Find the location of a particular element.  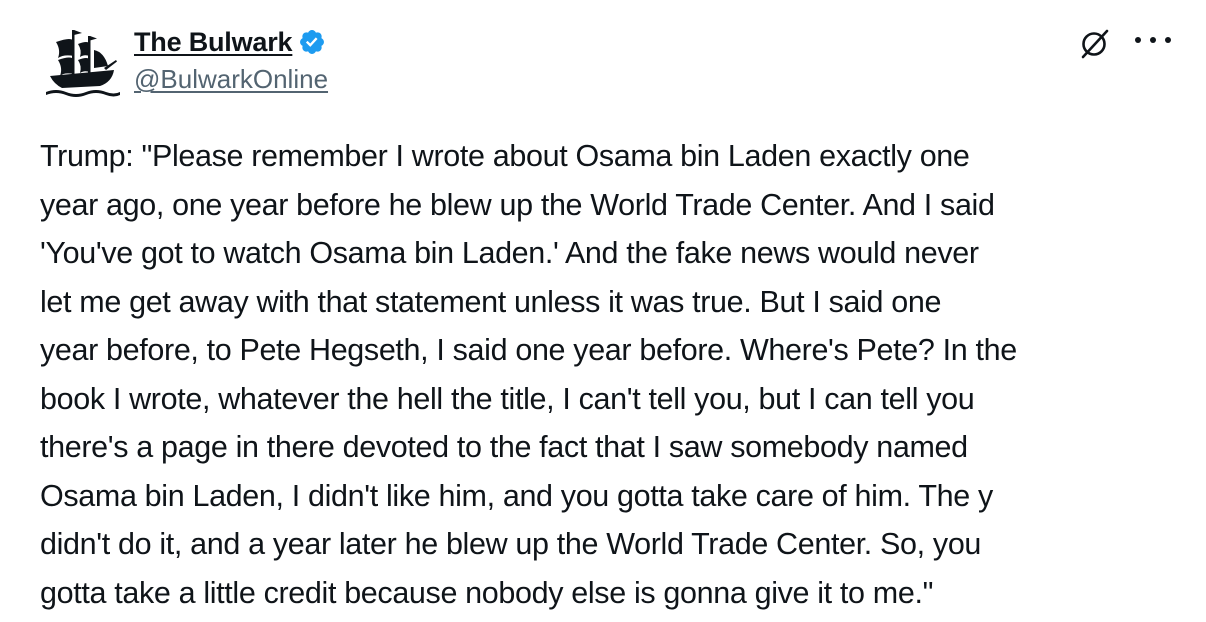

verified-badge-icon is located at coordinates (312, 42).